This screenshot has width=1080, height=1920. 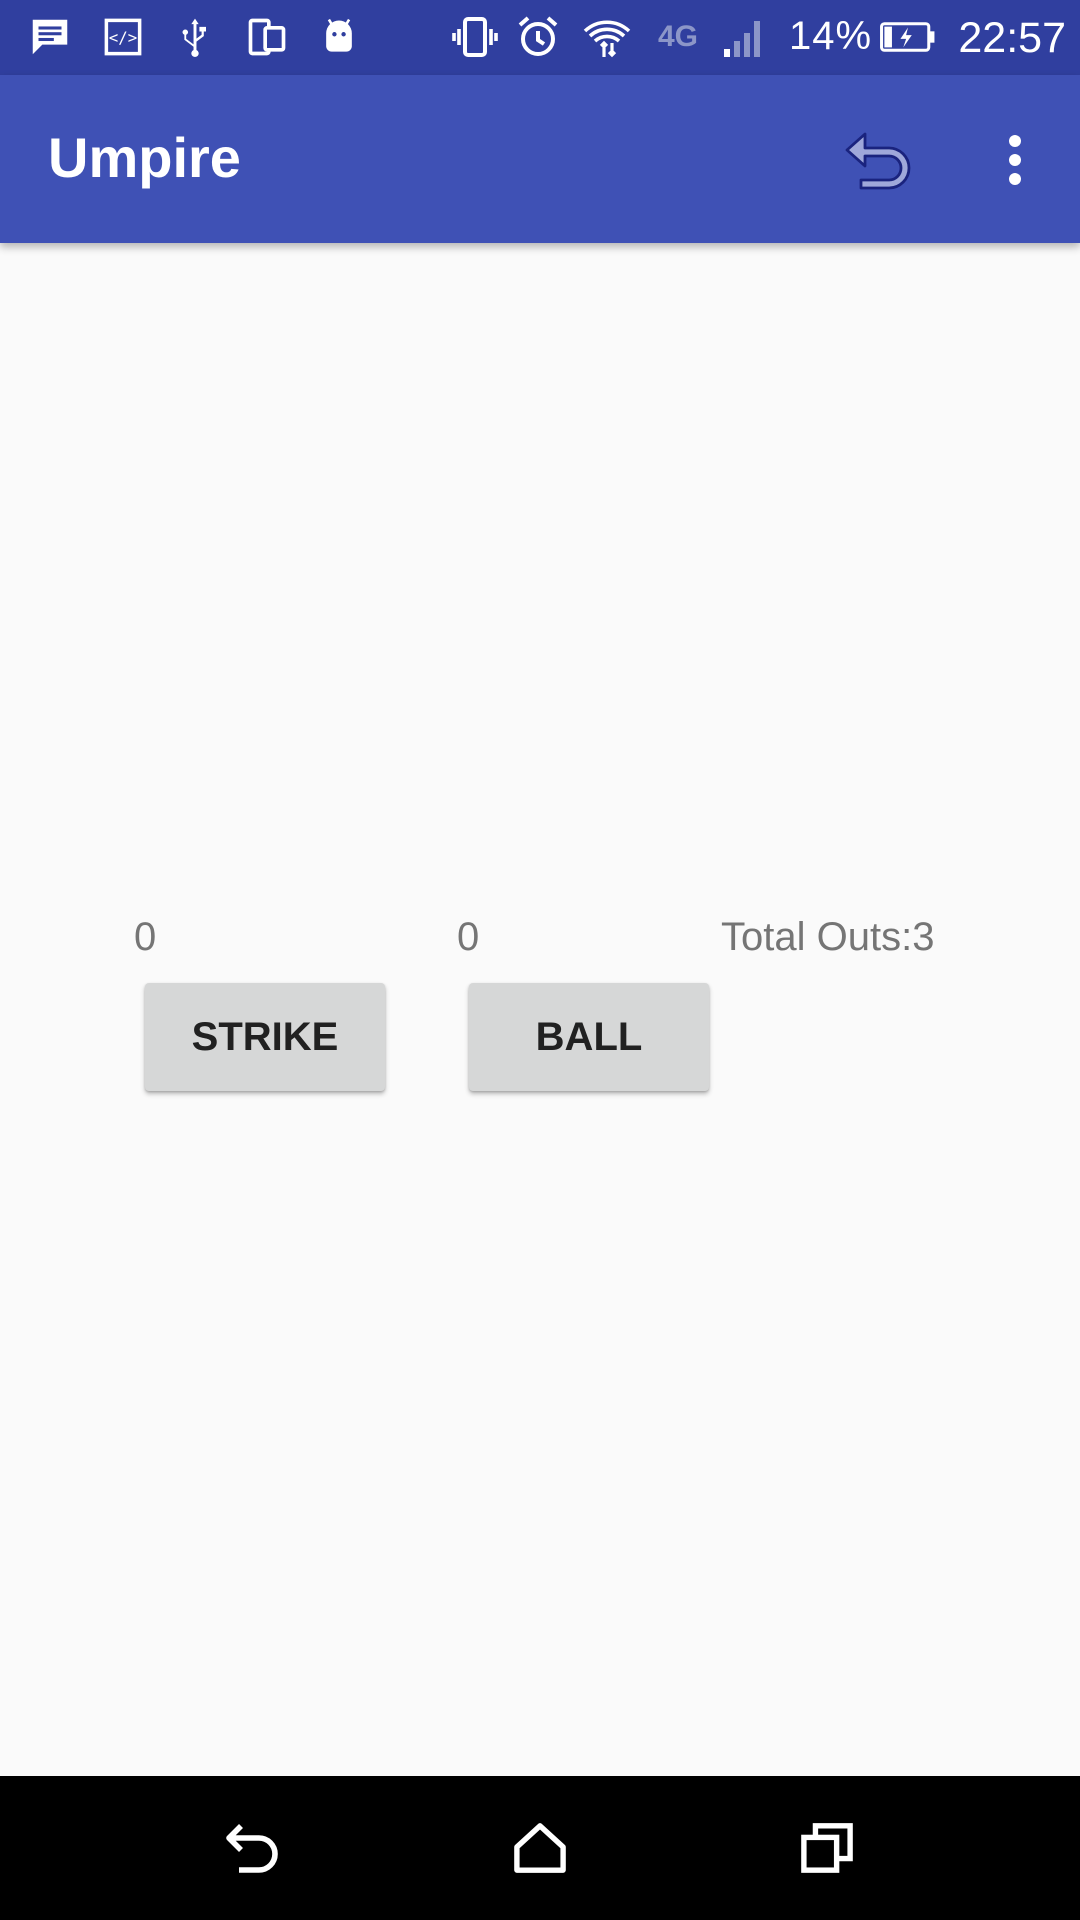 I want to click on recents-button, so click(x=827, y=1848).